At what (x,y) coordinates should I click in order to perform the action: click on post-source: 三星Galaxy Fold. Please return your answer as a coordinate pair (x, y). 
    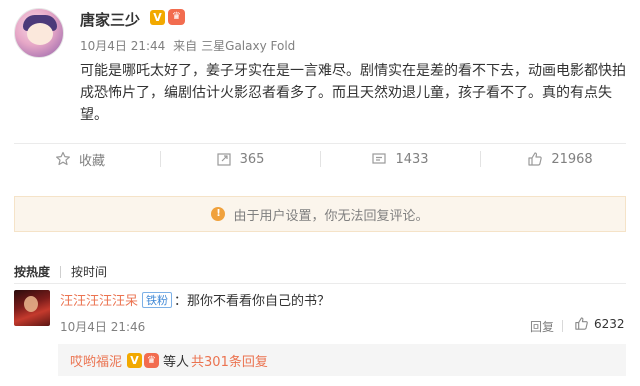
    Looking at the image, I should click on (248, 46).